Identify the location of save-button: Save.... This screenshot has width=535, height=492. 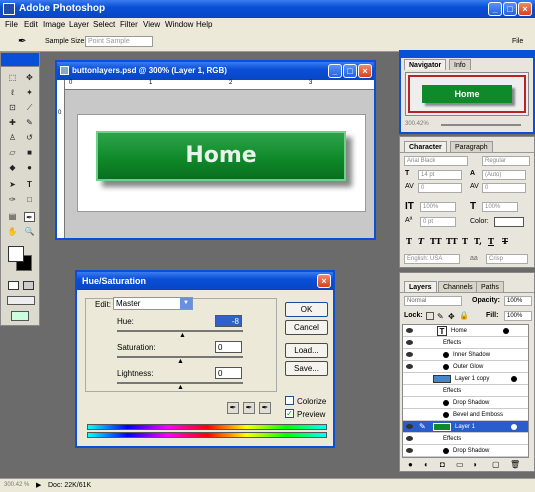
(306, 368).